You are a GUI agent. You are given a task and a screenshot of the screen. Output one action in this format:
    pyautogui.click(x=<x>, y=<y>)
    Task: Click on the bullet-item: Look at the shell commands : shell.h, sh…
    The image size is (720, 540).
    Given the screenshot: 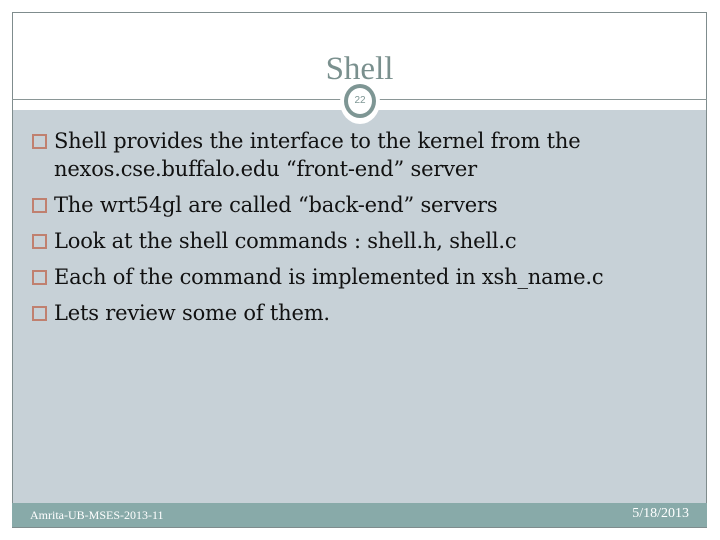 What is the action you would take?
    pyautogui.click(x=365, y=241)
    